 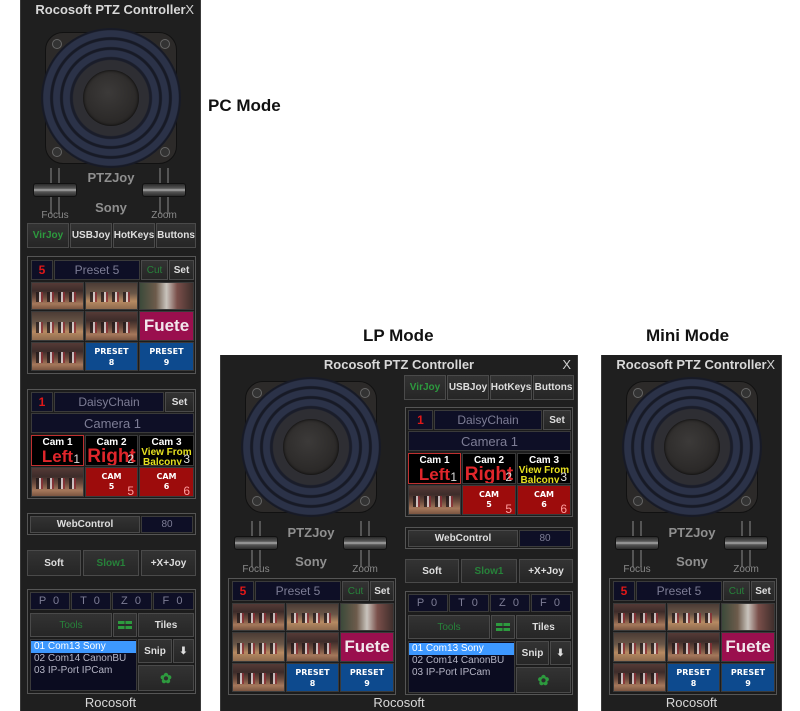 What do you see at coordinates (489, 500) in the screenshot?
I see `cam-tile-5: CAM 5 5` at bounding box center [489, 500].